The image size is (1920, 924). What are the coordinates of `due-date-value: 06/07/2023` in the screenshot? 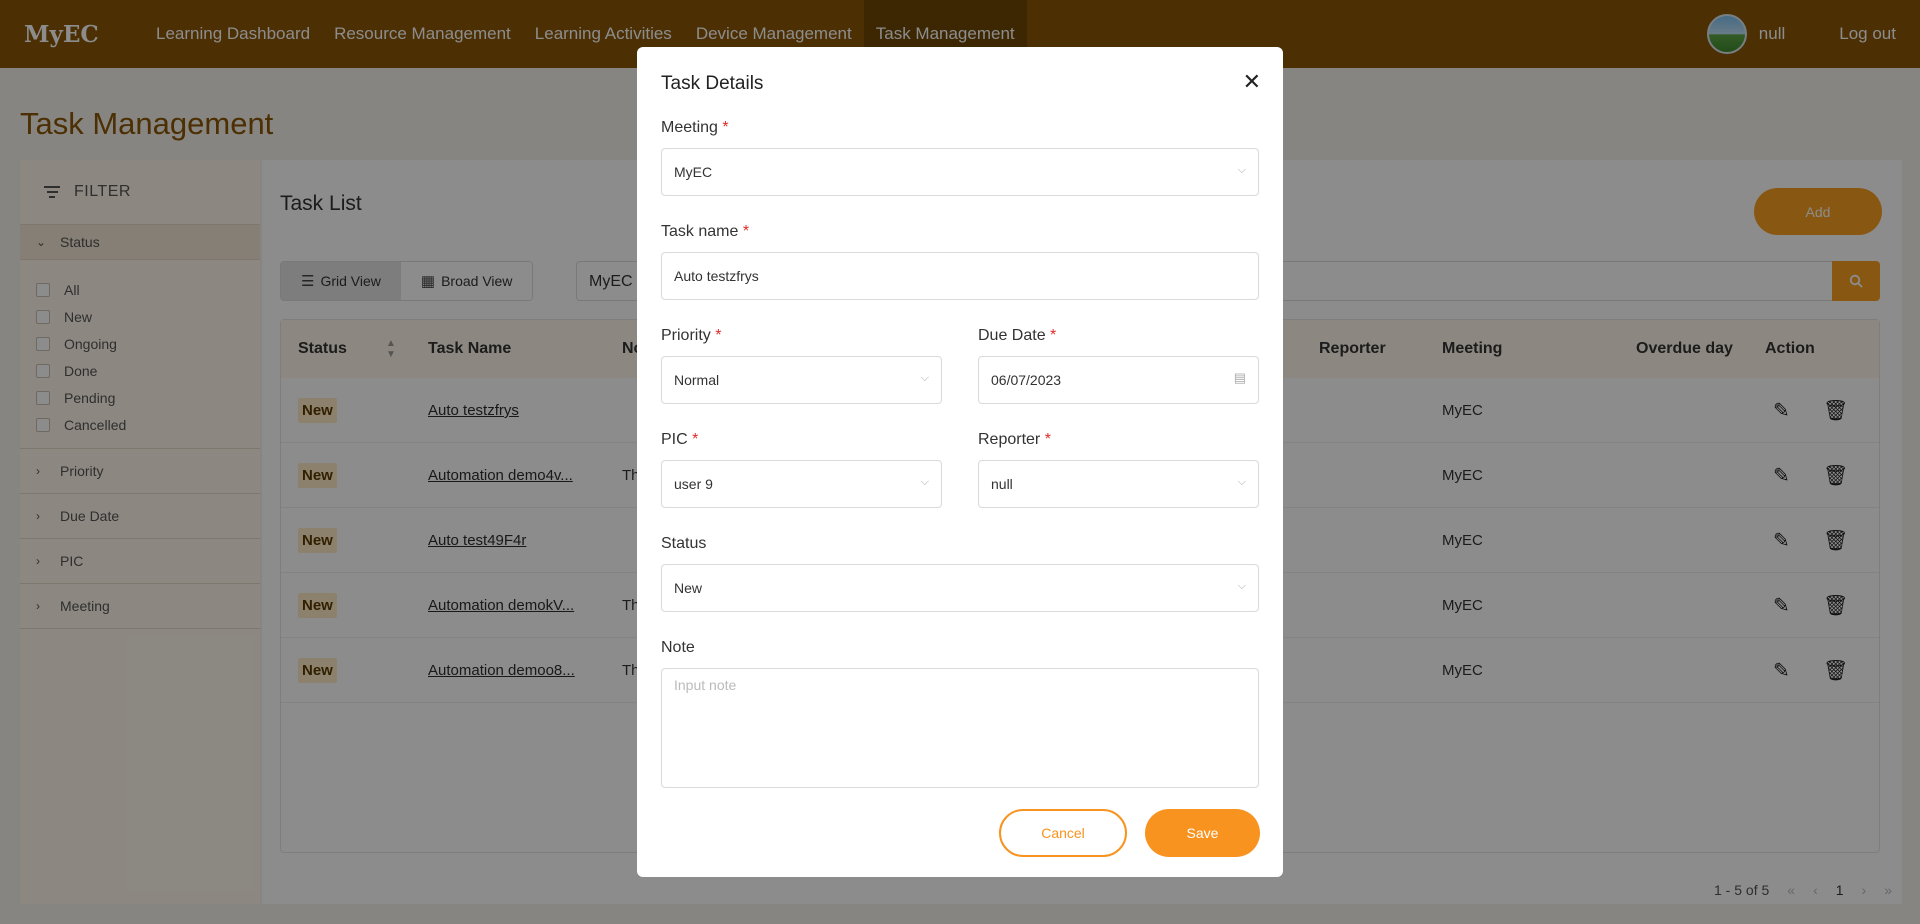 It's located at (1026, 380).